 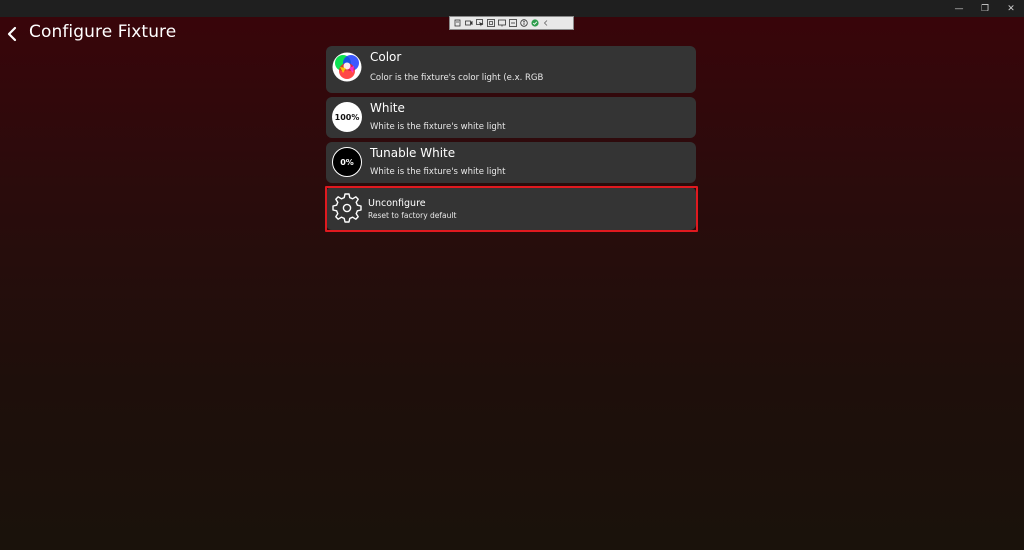 I want to click on select-element-icon, so click(x=480, y=23).